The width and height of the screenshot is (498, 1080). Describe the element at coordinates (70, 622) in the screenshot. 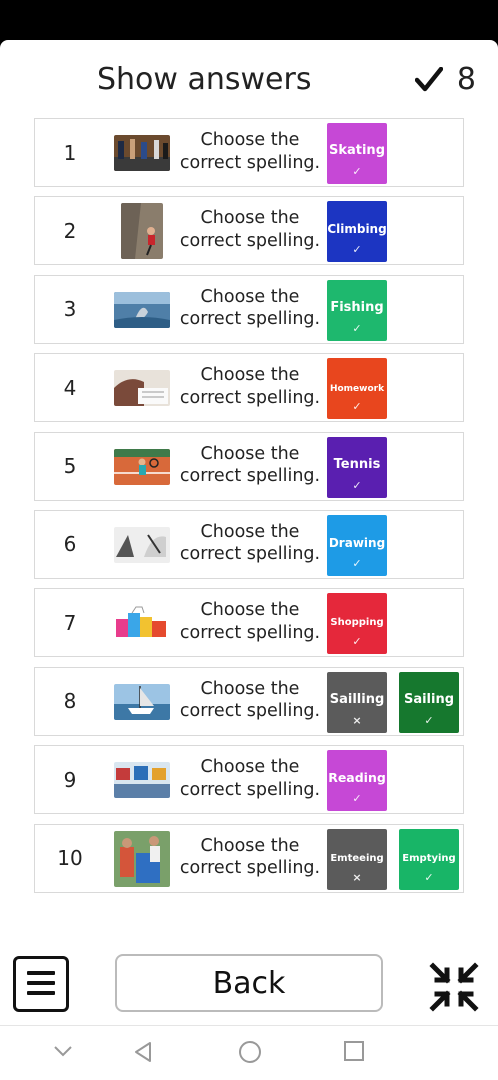

I see `row-number: 7` at that location.